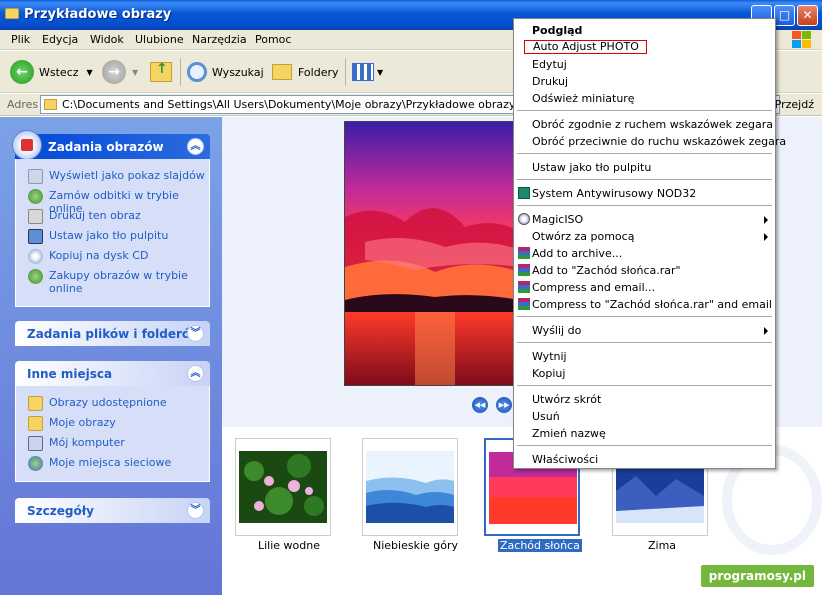 The width and height of the screenshot is (822, 595). Describe the element at coordinates (51, 72) in the screenshot. I see `back-button: ← Wstecz ▼` at that location.